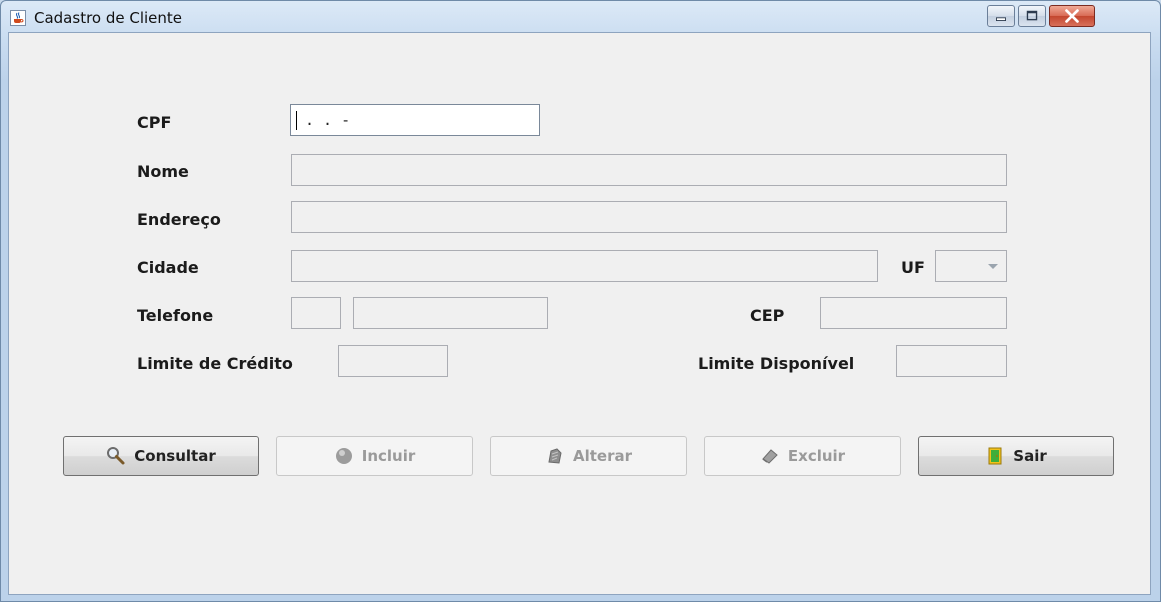  I want to click on alterar-button: Alterar, so click(588, 456).